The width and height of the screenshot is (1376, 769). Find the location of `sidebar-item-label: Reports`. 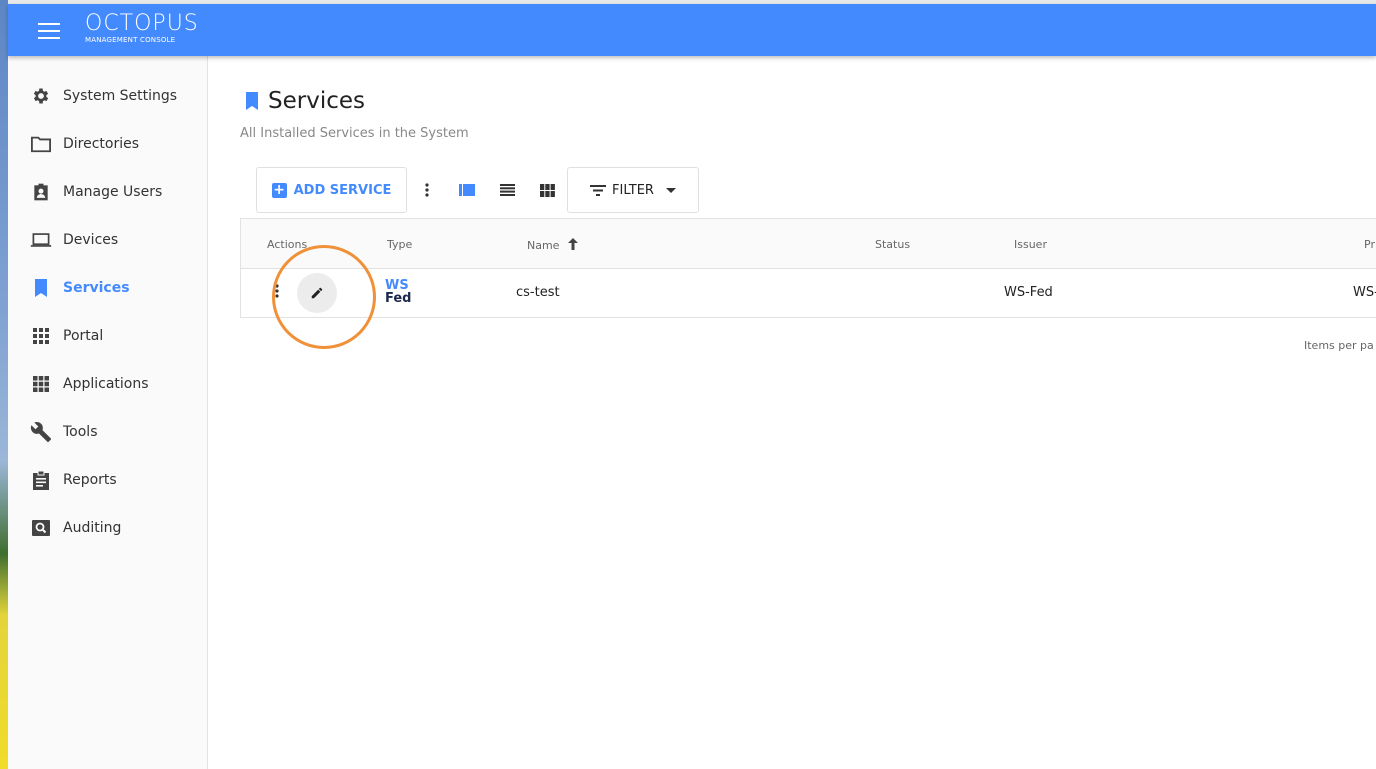

sidebar-item-label: Reports is located at coordinates (90, 480).